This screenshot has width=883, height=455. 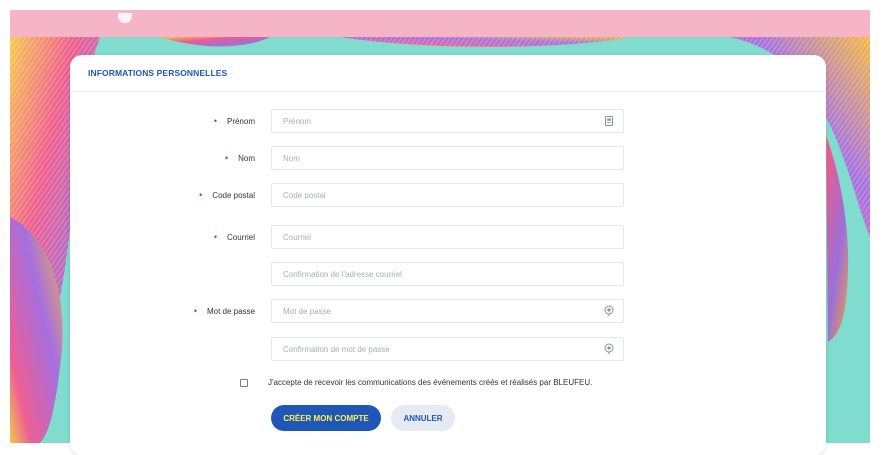 What do you see at coordinates (158, 73) in the screenshot?
I see `section-title: INFORMATIONS PERSONNELLES` at bounding box center [158, 73].